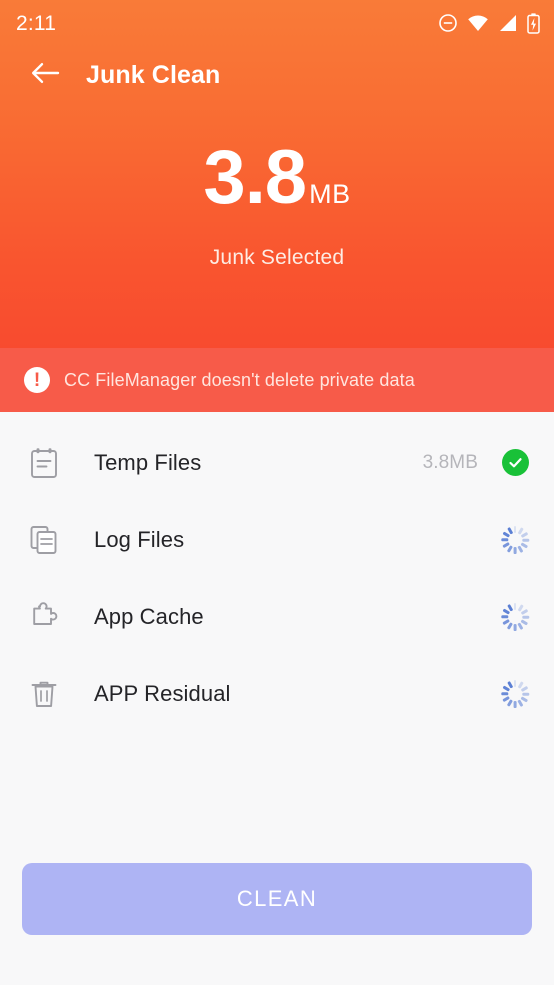  Describe the element at coordinates (277, 899) in the screenshot. I see `clean-button: CLEAN` at that location.